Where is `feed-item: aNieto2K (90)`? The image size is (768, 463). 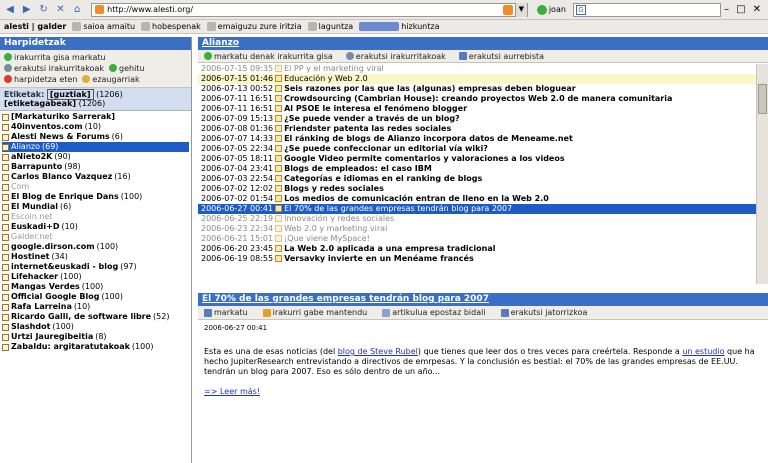 feed-item: aNieto2K (90) is located at coordinates (95, 157).